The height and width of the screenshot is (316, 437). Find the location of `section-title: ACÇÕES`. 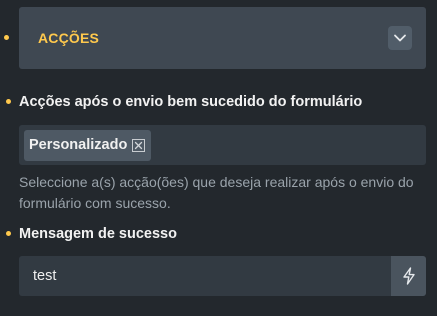

section-title: ACÇÕES is located at coordinates (69, 38).